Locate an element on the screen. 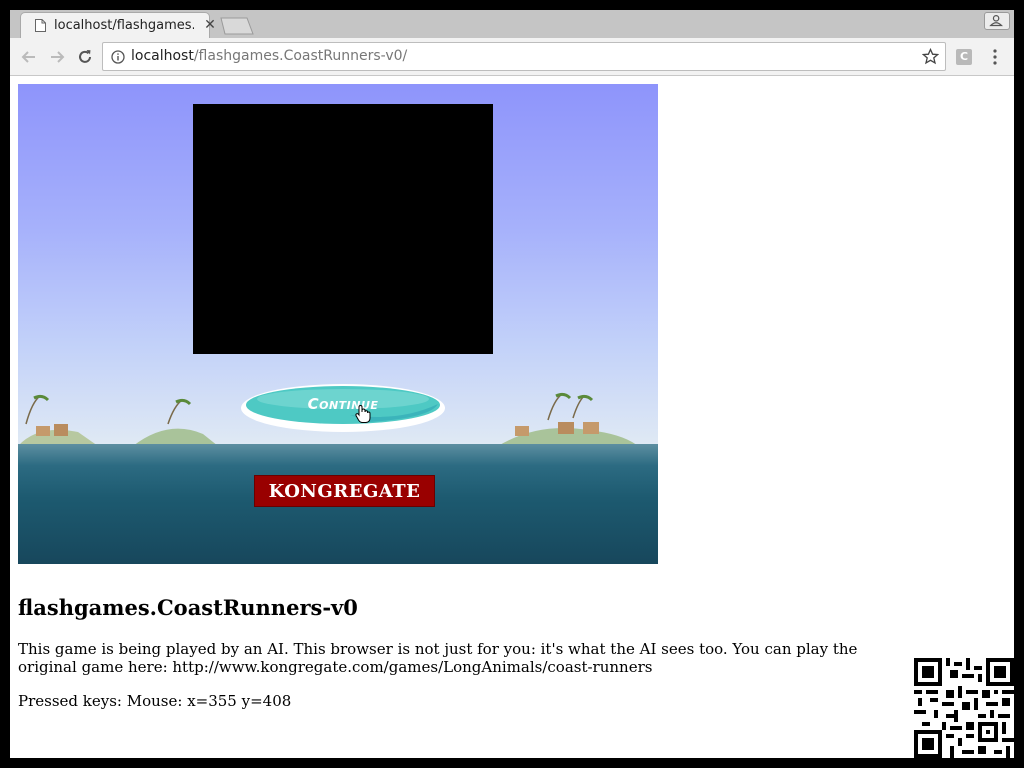 The image size is (1024, 768). reload-icon is located at coordinates (85, 57).